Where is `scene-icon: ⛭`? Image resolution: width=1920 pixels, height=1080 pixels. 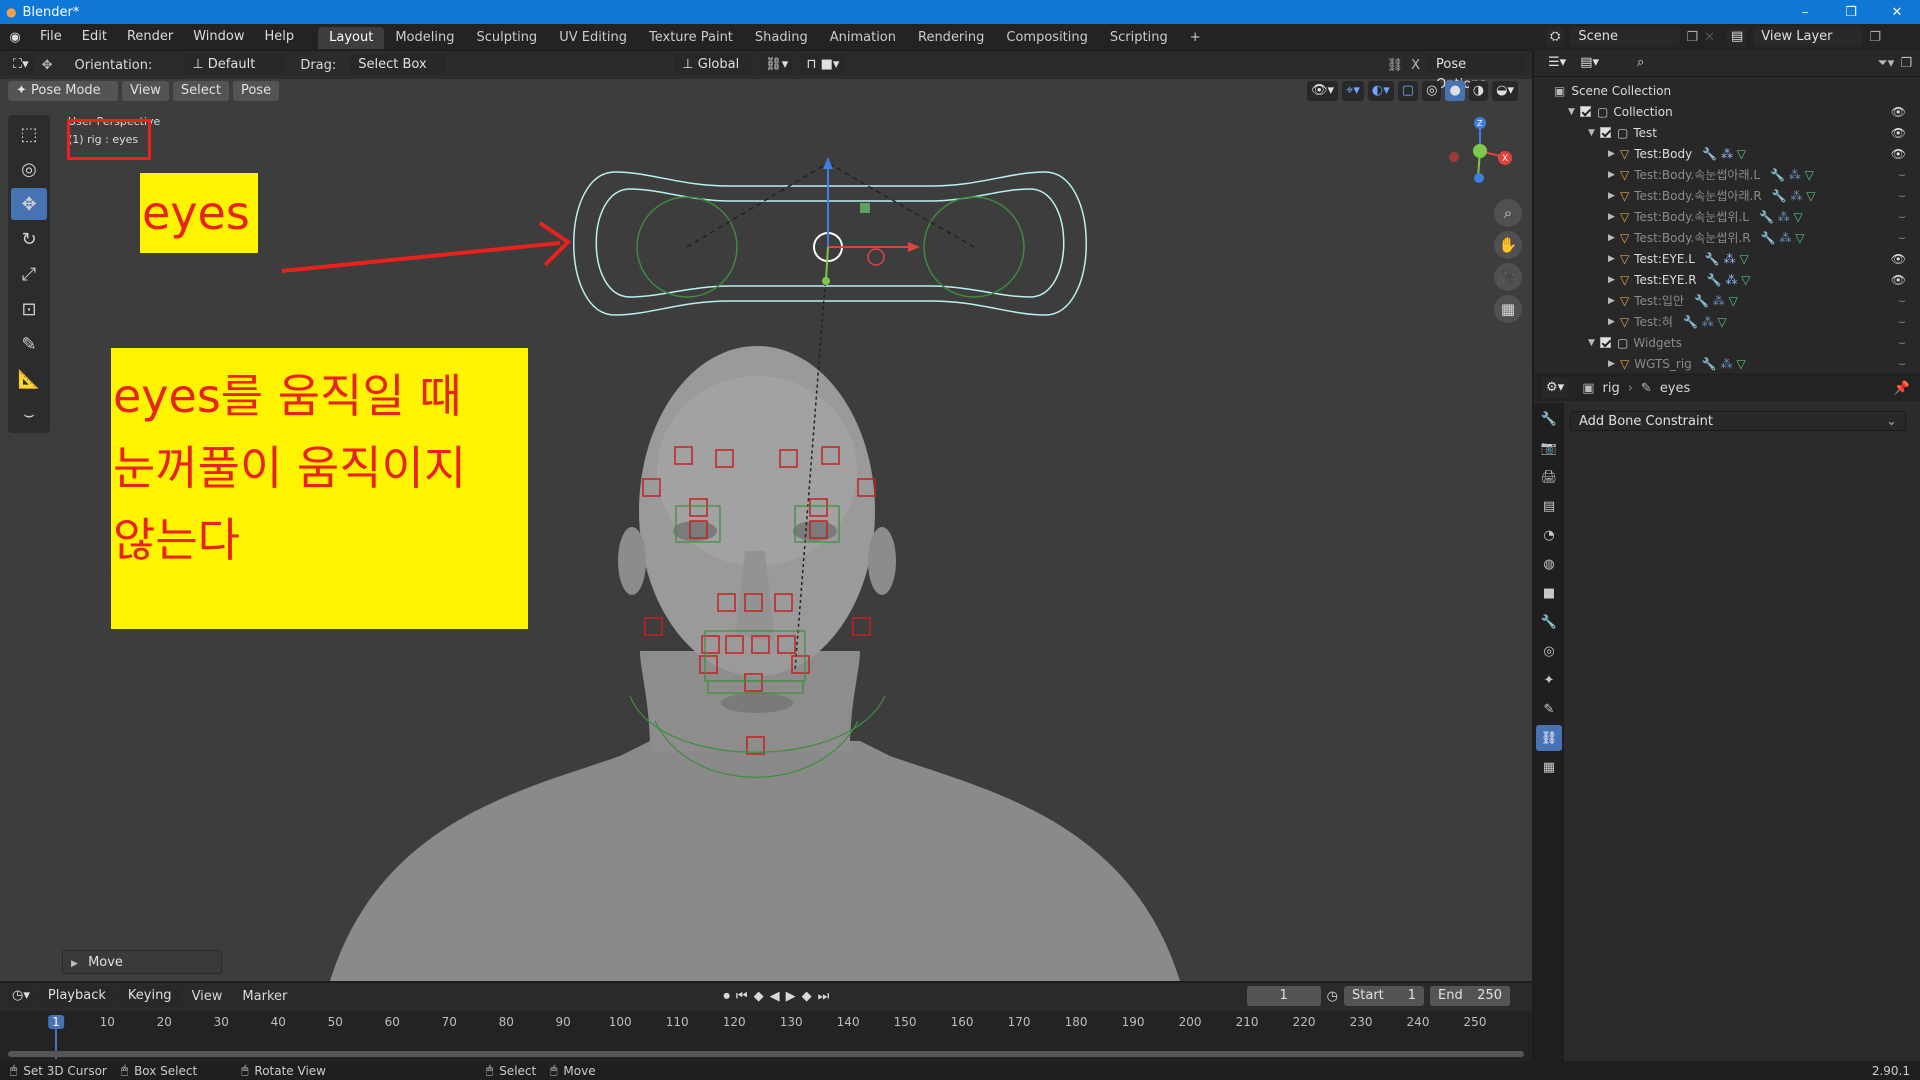 scene-icon: ⛭ is located at coordinates (1555, 37).